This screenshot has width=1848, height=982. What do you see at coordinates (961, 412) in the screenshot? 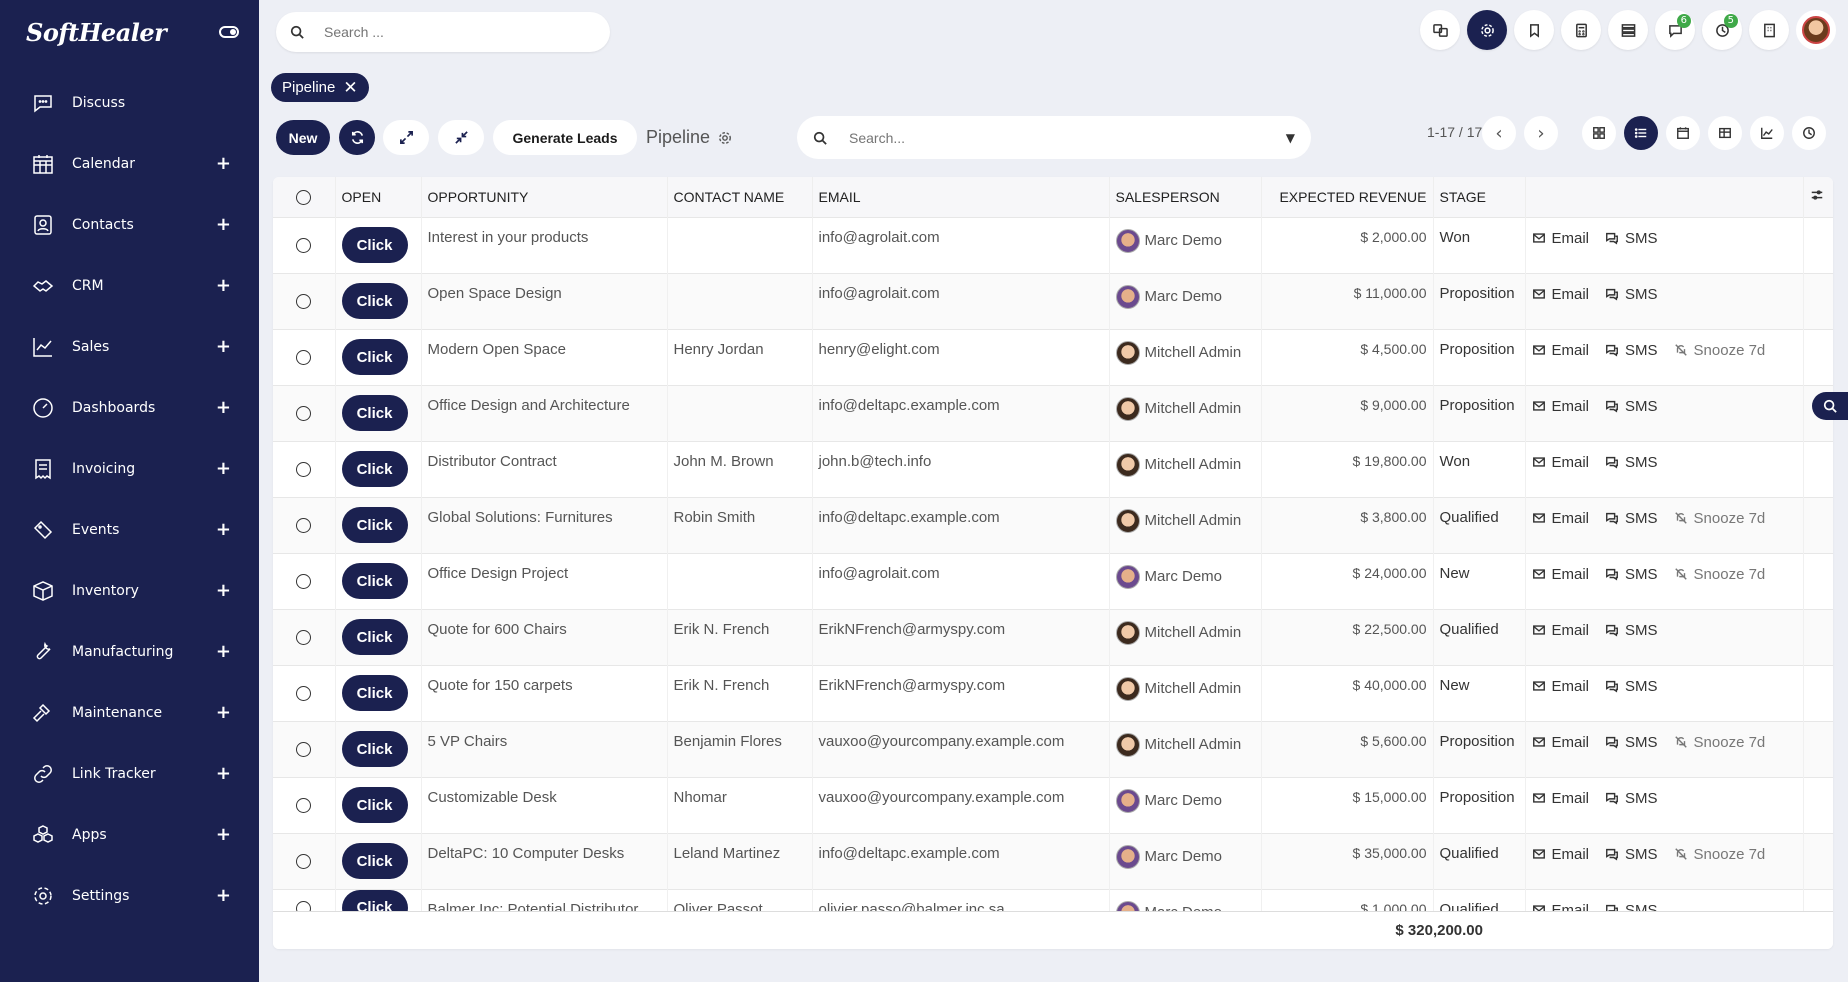
I see `email-cell: info@deltapc.example.com` at bounding box center [961, 412].